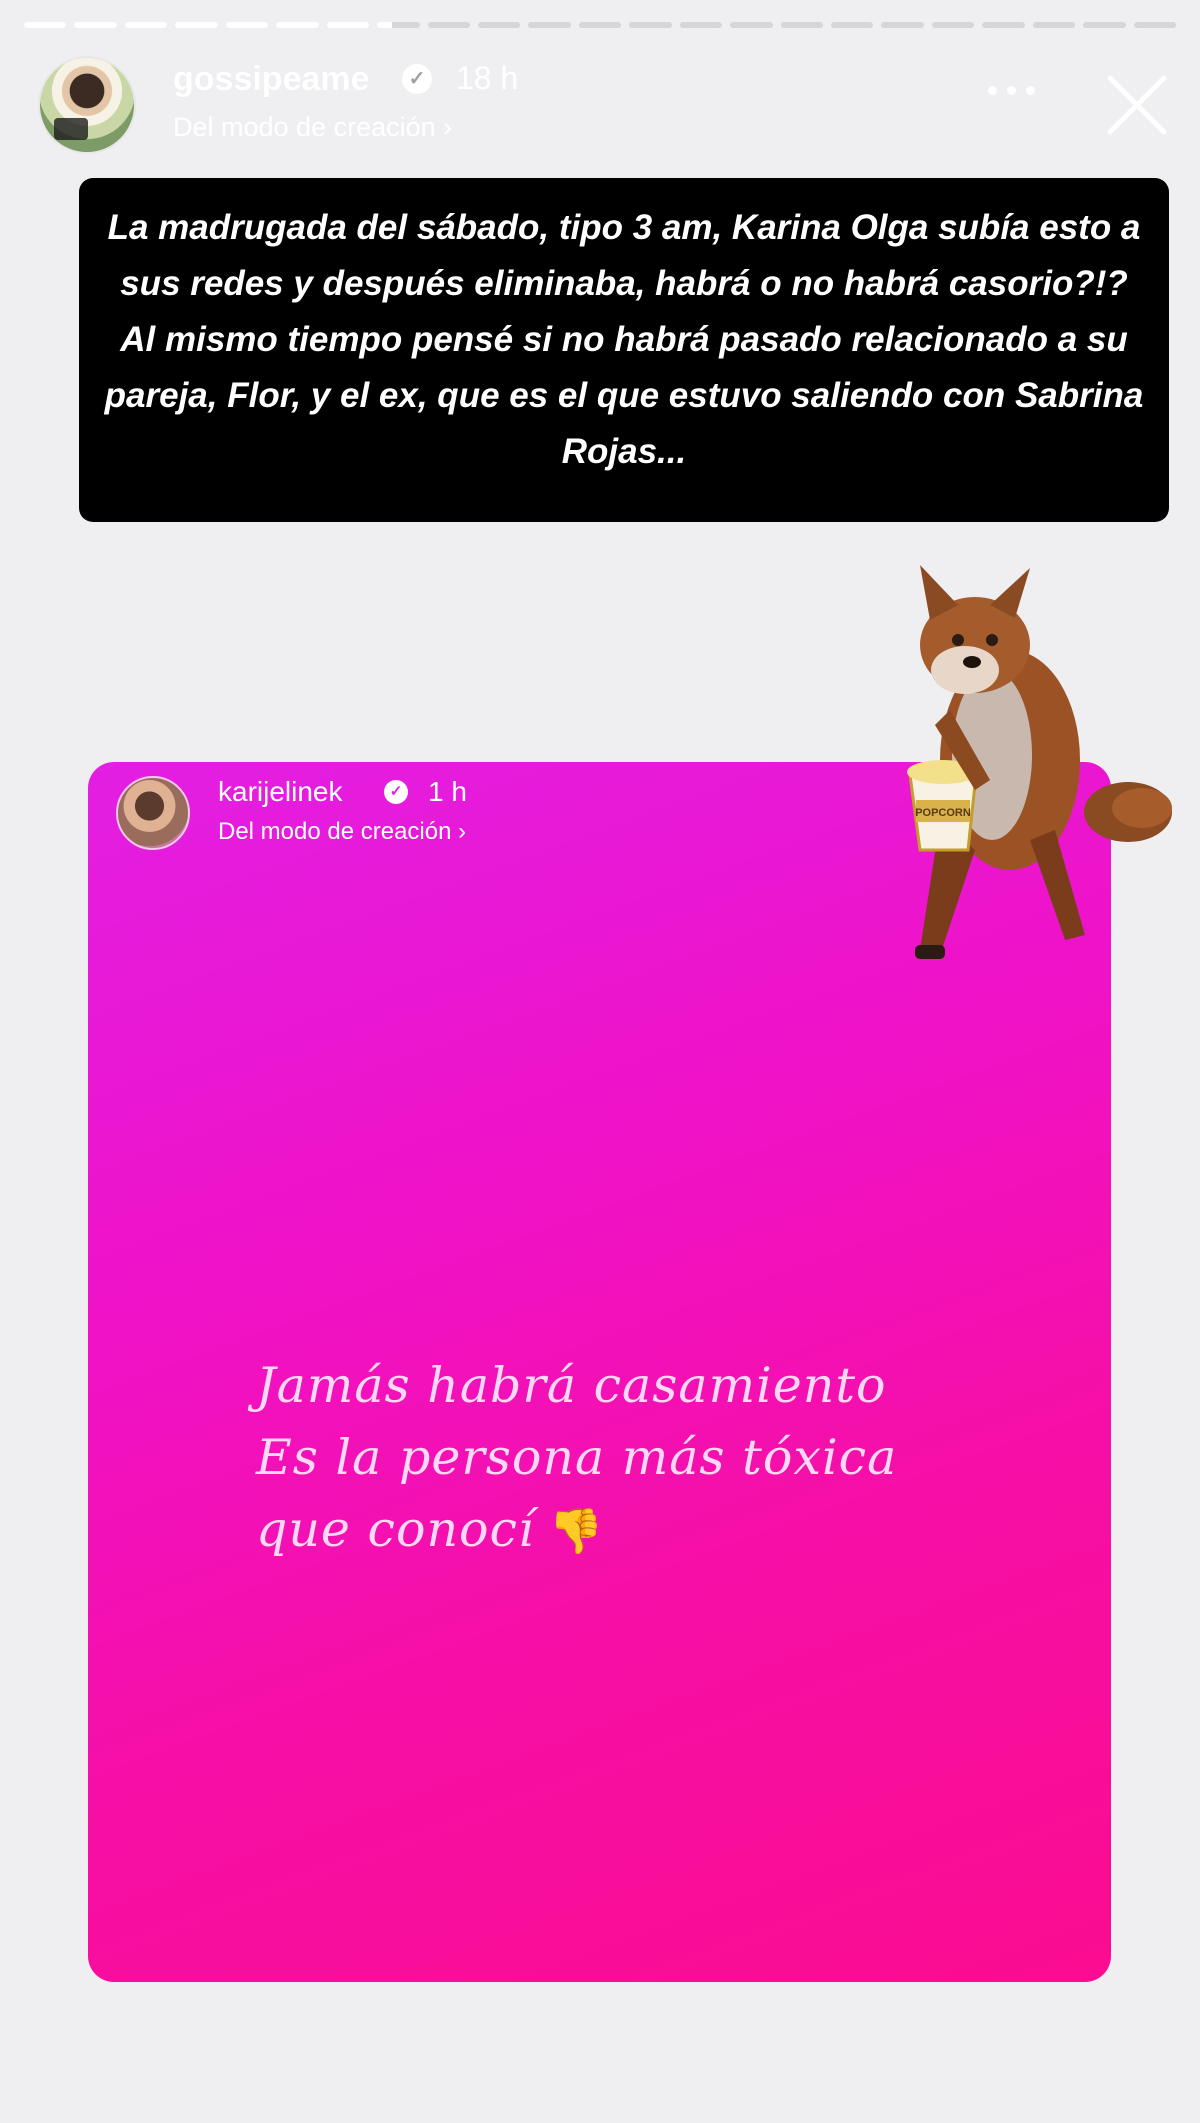 The height and width of the screenshot is (2123, 1200). I want to click on post-time: 18 h, so click(487, 78).